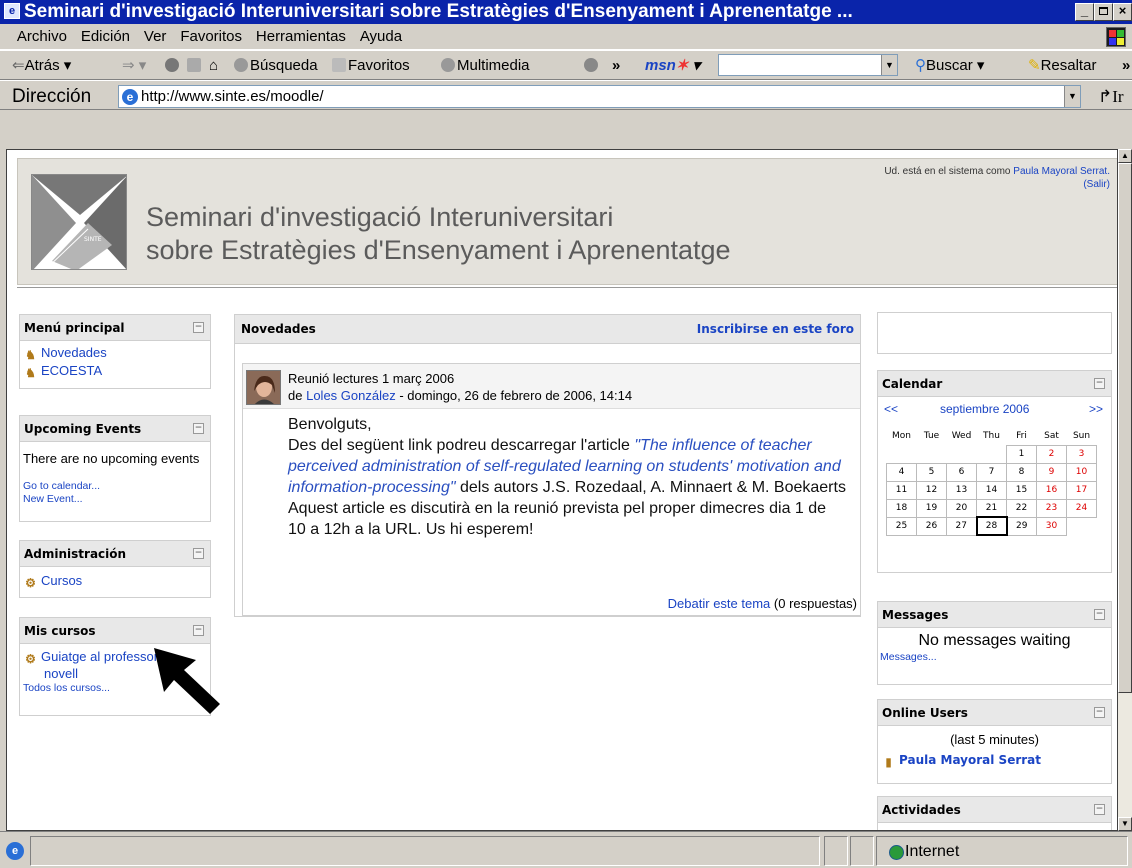  I want to click on msn-button: msn✶ ▾, so click(672, 66).